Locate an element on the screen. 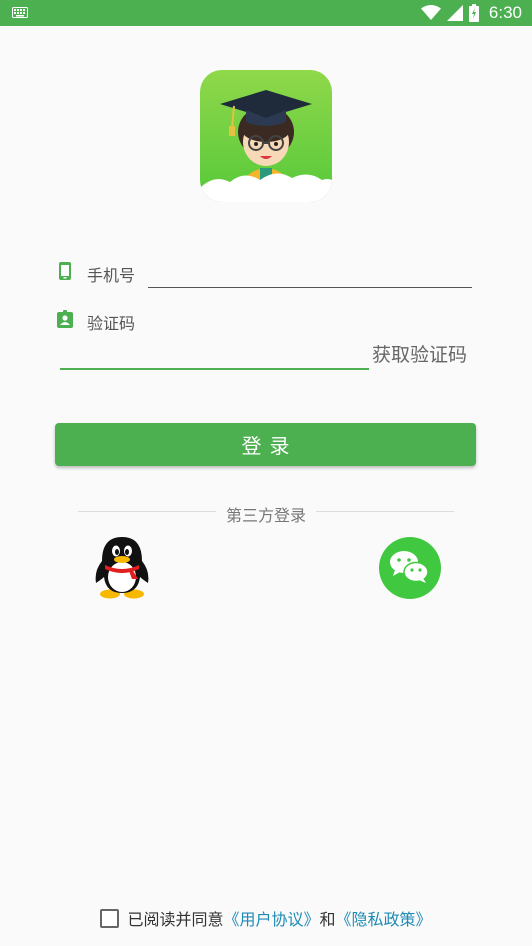 The image size is (532, 946). status-icons: 6:30 is located at coordinates (471, 13).